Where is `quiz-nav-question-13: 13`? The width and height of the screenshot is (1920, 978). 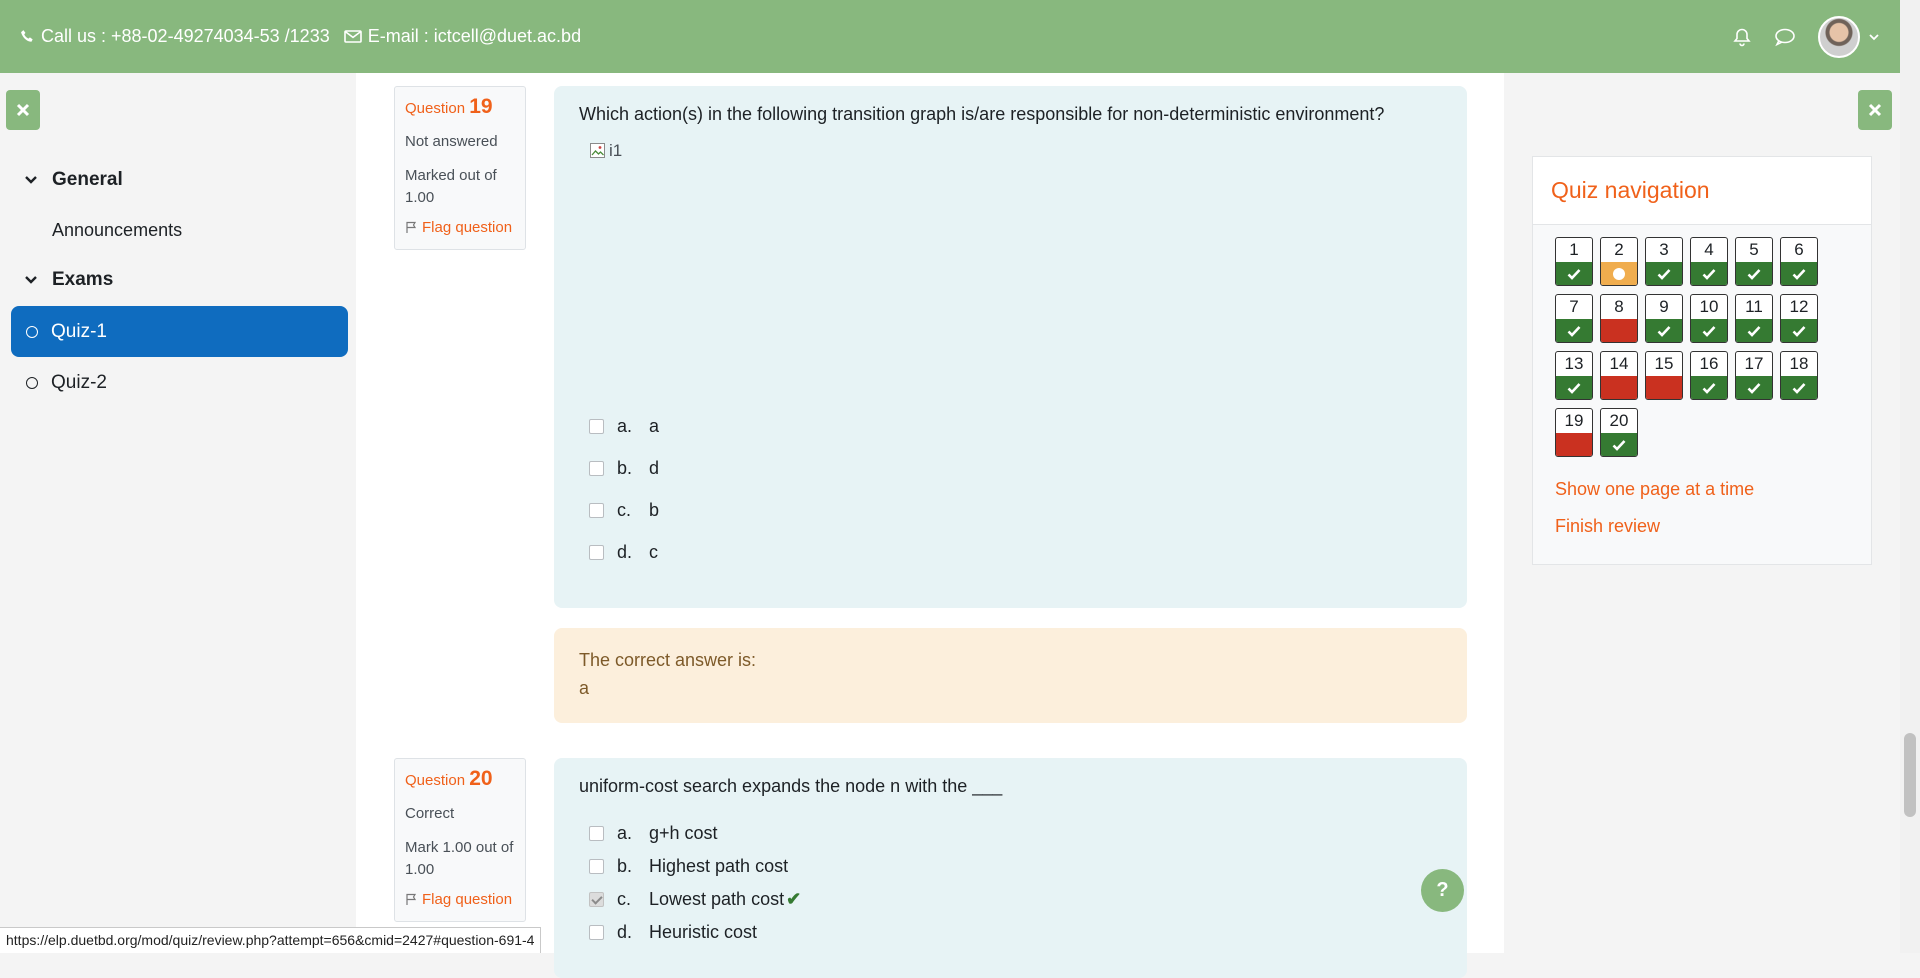 quiz-nav-question-13: 13 is located at coordinates (1574, 375).